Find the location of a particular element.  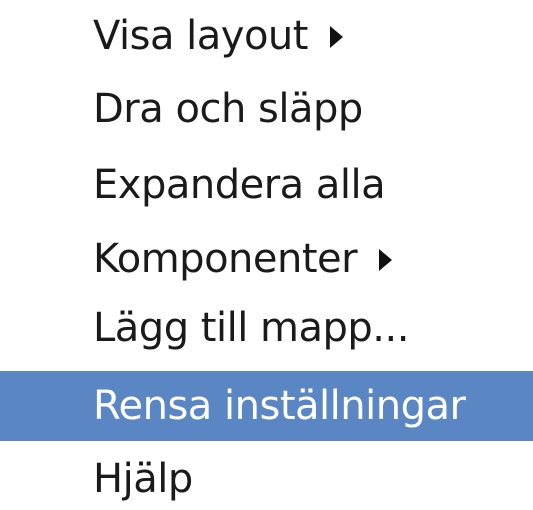

menu-item-expandera-alla: Expandera alla is located at coordinates (266, 185).